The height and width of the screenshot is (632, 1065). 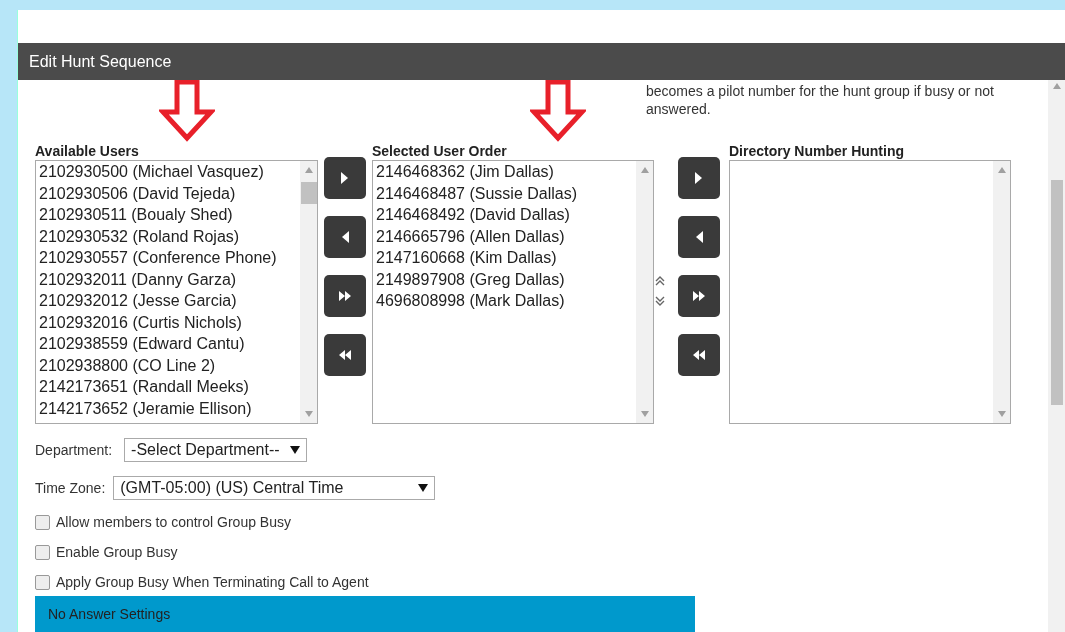 What do you see at coordinates (169, 279) in the screenshot?
I see `list-item: 2102932011 (Danny Garza)` at bounding box center [169, 279].